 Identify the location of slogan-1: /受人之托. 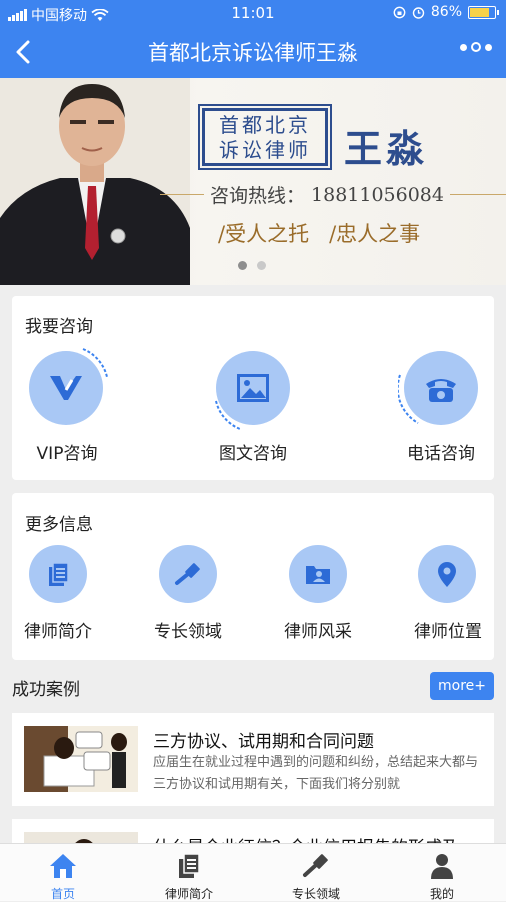
(264, 234).